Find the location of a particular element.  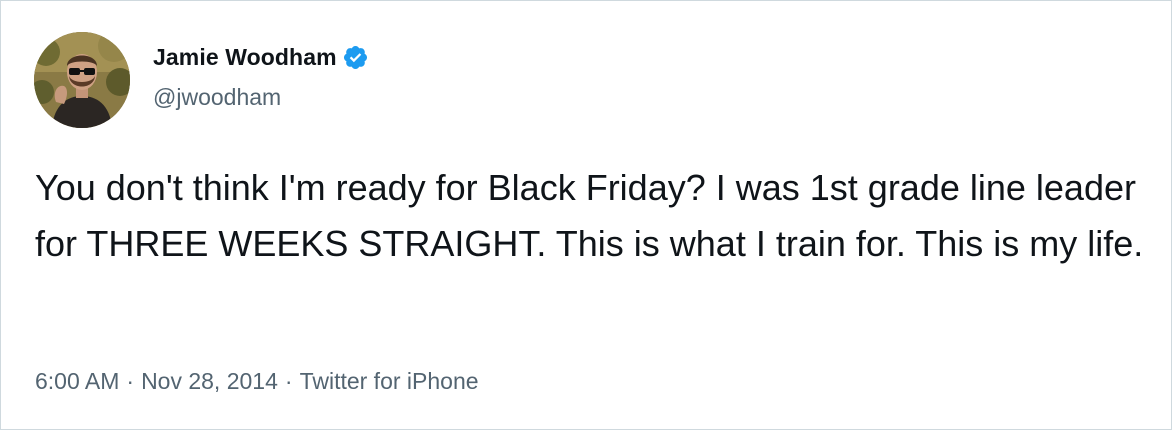

author-display-name: Jamie Woodham is located at coordinates (245, 57).